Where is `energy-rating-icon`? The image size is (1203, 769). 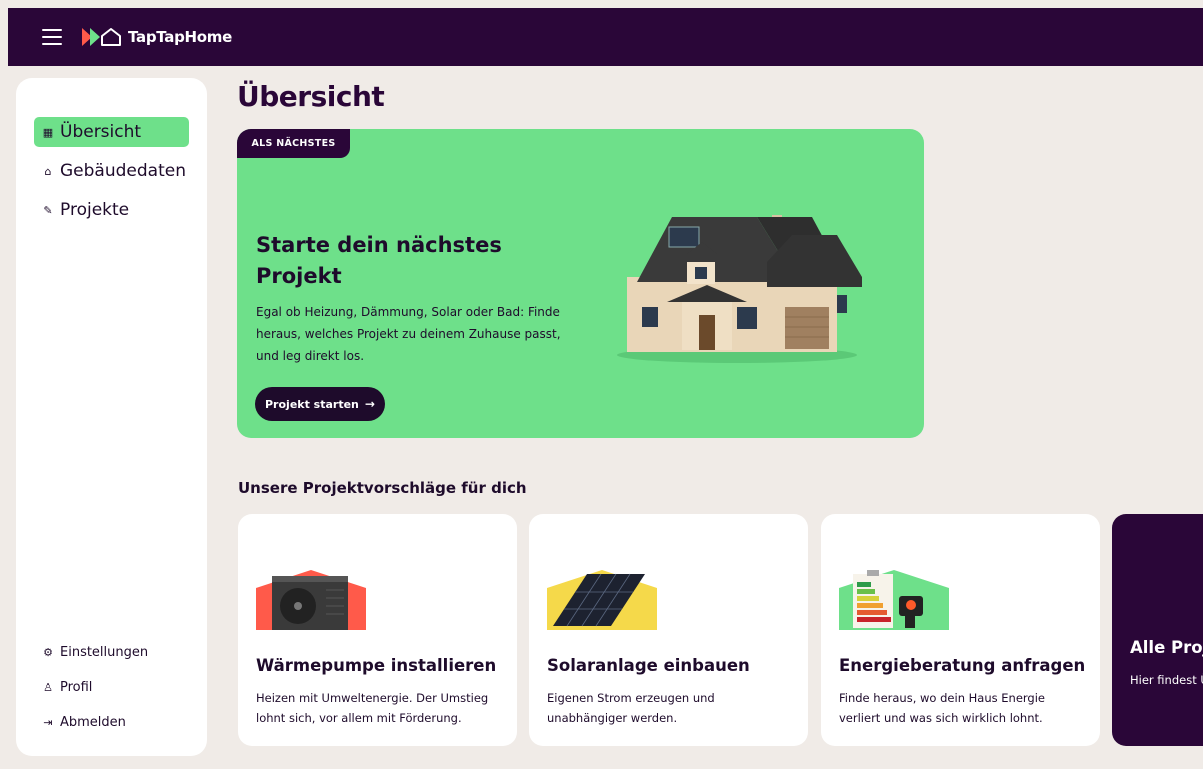 energy-rating-icon is located at coordinates (894, 600).